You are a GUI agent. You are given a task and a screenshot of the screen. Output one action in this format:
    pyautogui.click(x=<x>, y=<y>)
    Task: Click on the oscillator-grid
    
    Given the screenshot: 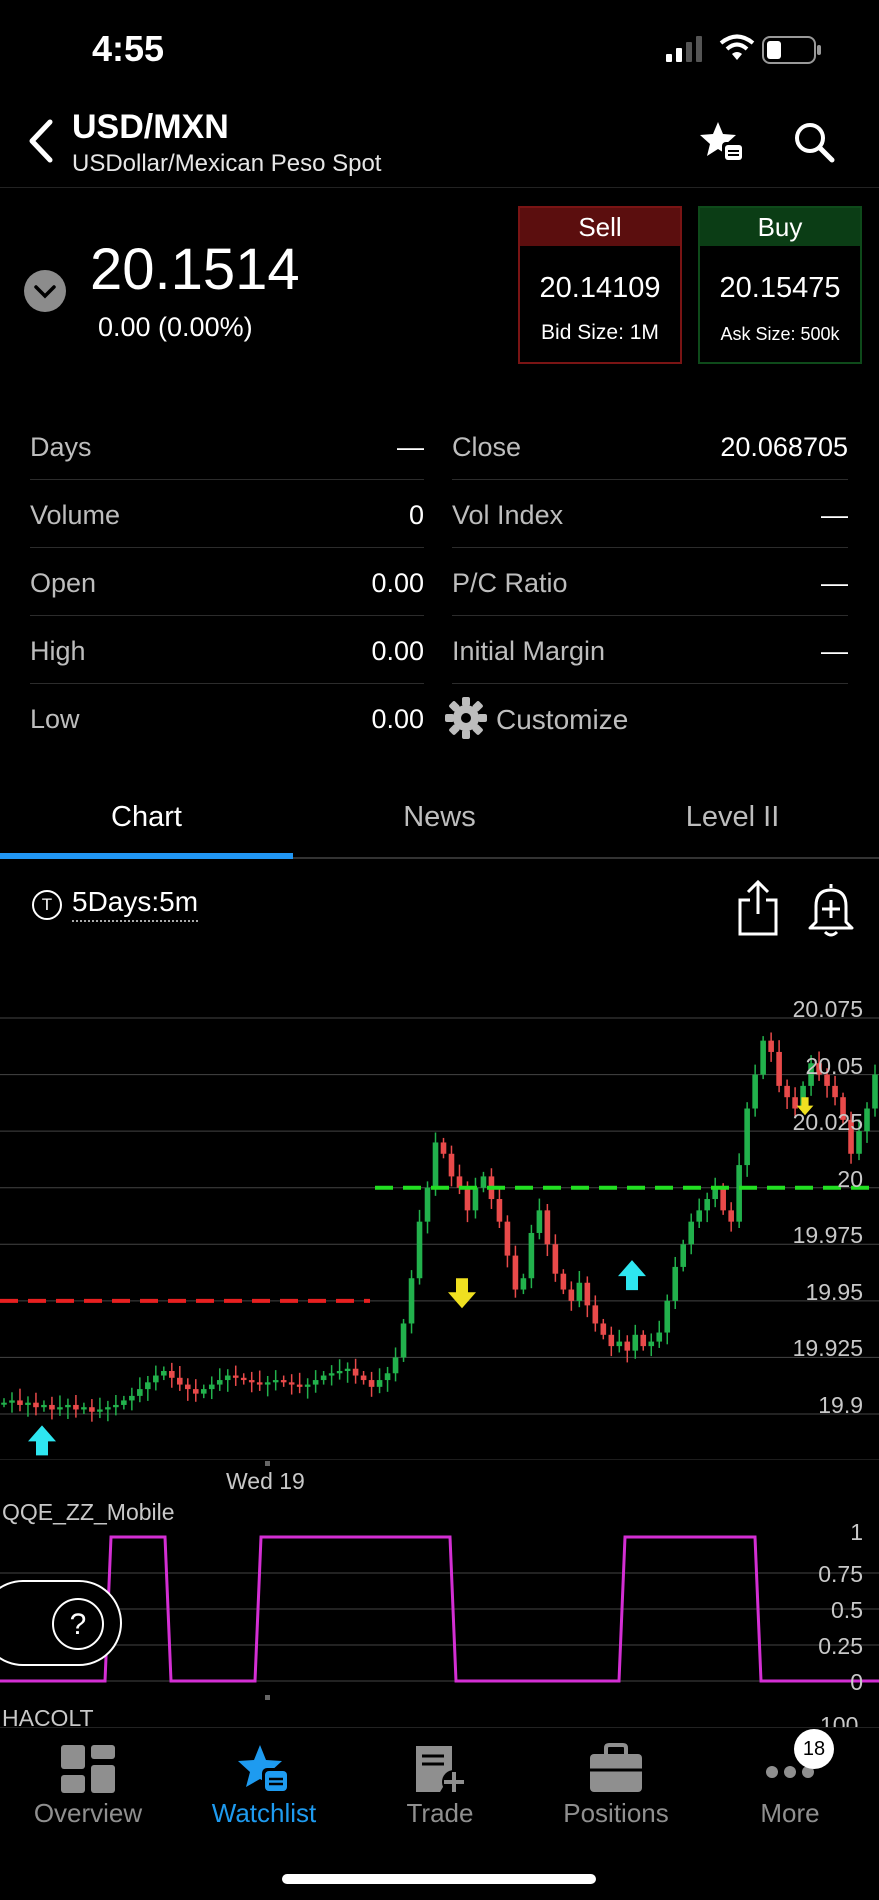 What is the action you would take?
    pyautogui.click(x=439, y=1627)
    